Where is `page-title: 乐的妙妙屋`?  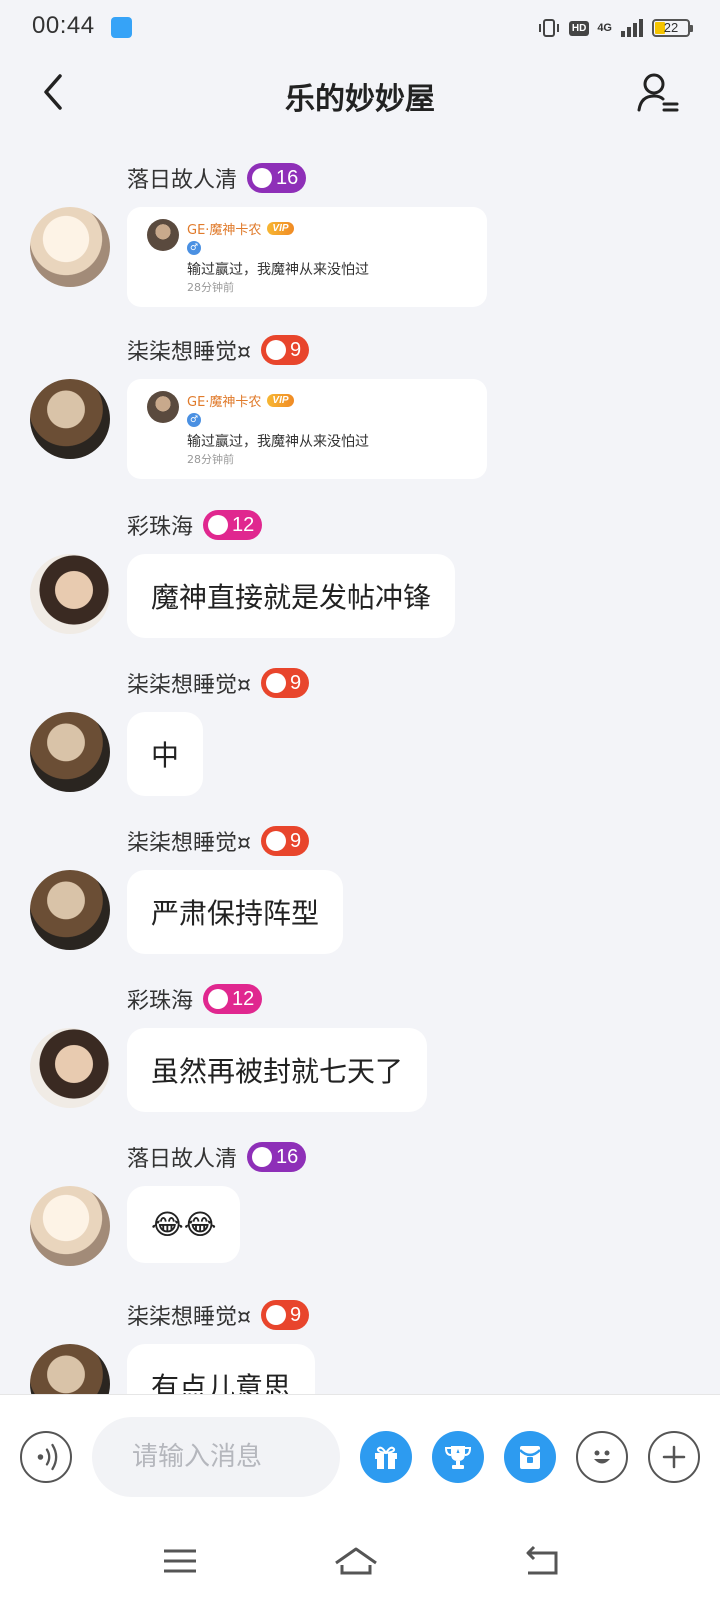 page-title: 乐的妙妙屋 is located at coordinates (360, 99).